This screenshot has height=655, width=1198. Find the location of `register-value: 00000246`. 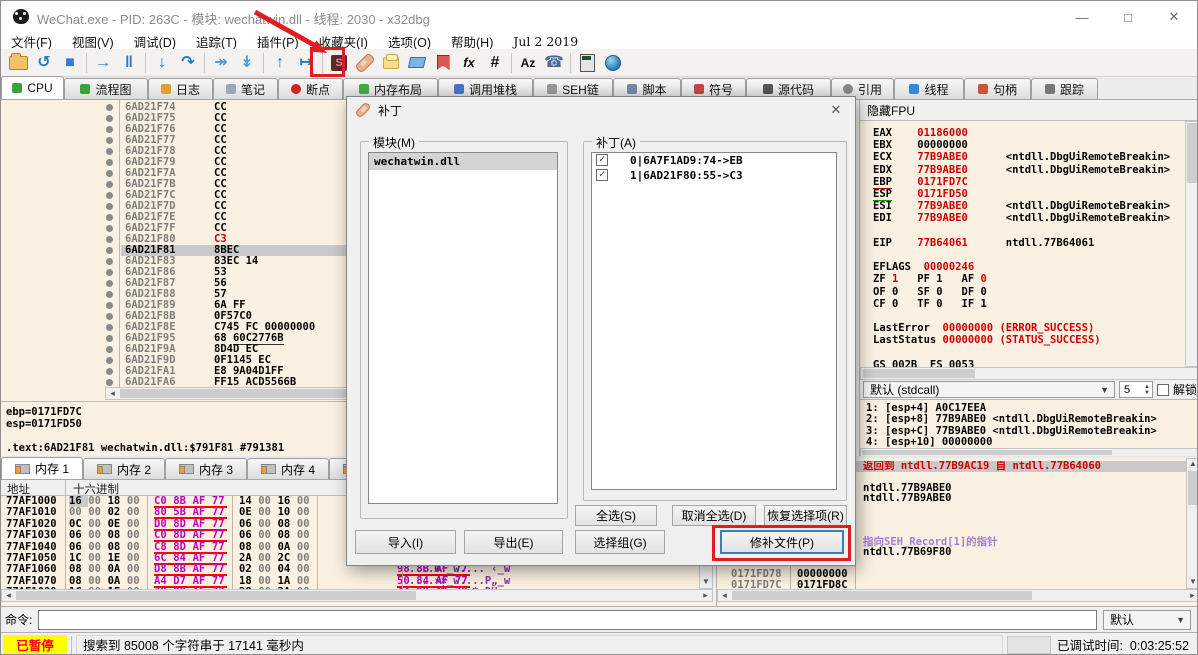

register-value: 00000246 is located at coordinates (949, 267).